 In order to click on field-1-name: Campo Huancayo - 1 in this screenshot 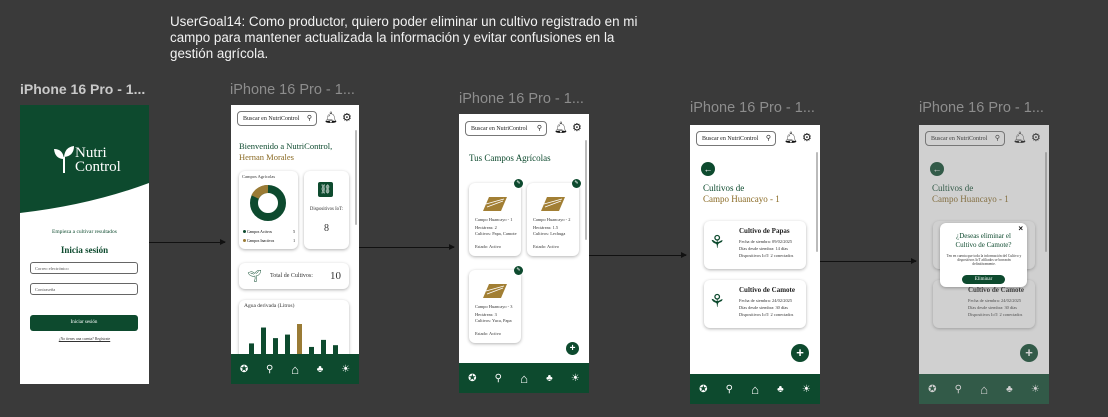, I will do `click(494, 219)`.